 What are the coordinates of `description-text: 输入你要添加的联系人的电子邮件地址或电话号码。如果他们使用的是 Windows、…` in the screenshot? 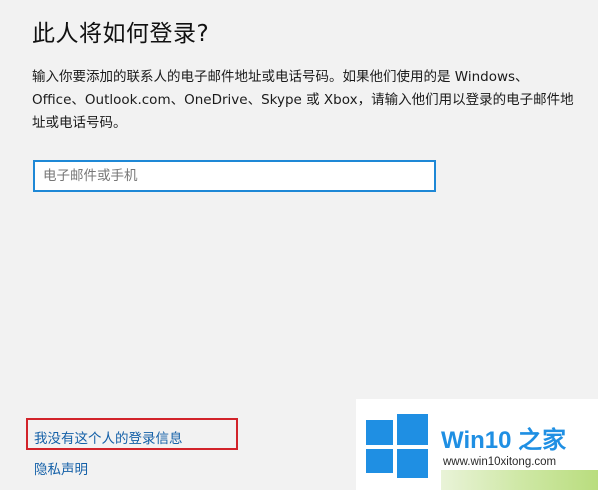 It's located at (303, 100).